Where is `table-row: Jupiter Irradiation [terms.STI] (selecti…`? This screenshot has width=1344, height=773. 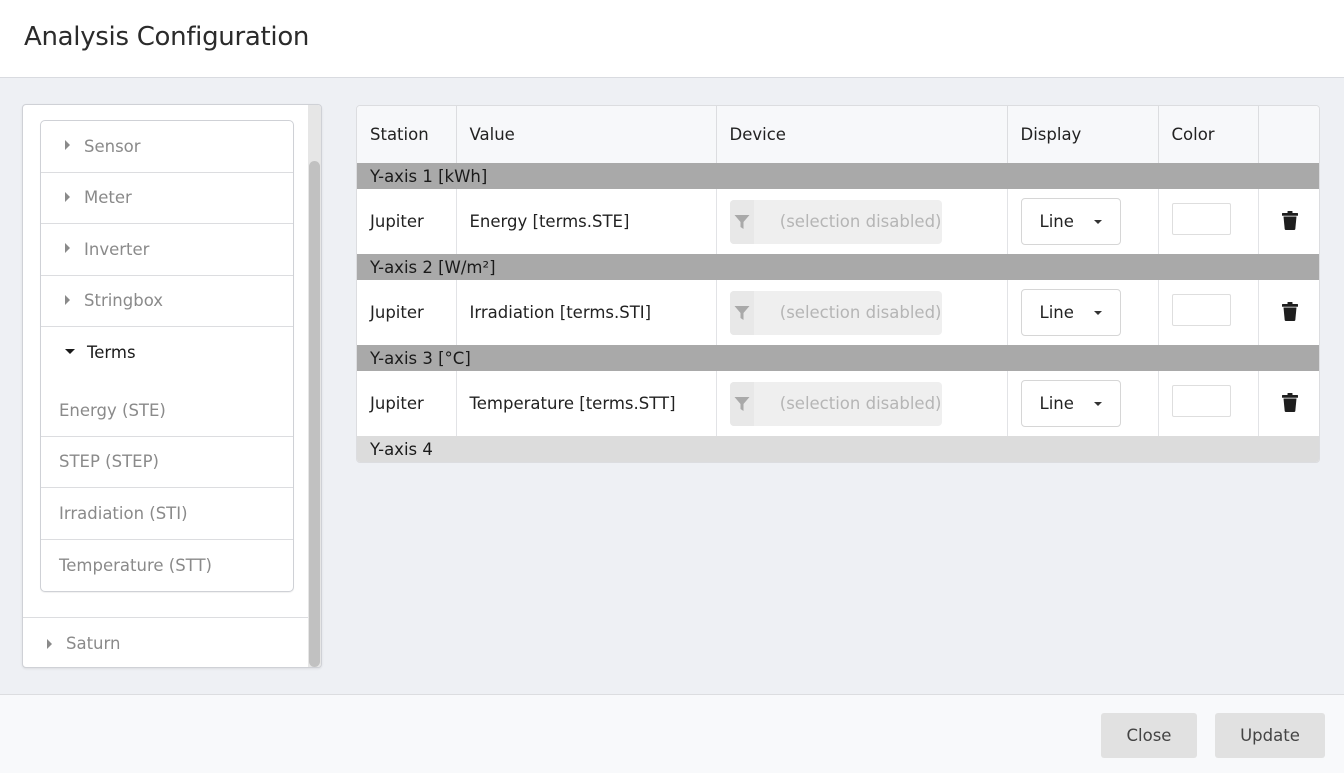
table-row: Jupiter Irradiation [terms.STI] (selecti… is located at coordinates (838, 312).